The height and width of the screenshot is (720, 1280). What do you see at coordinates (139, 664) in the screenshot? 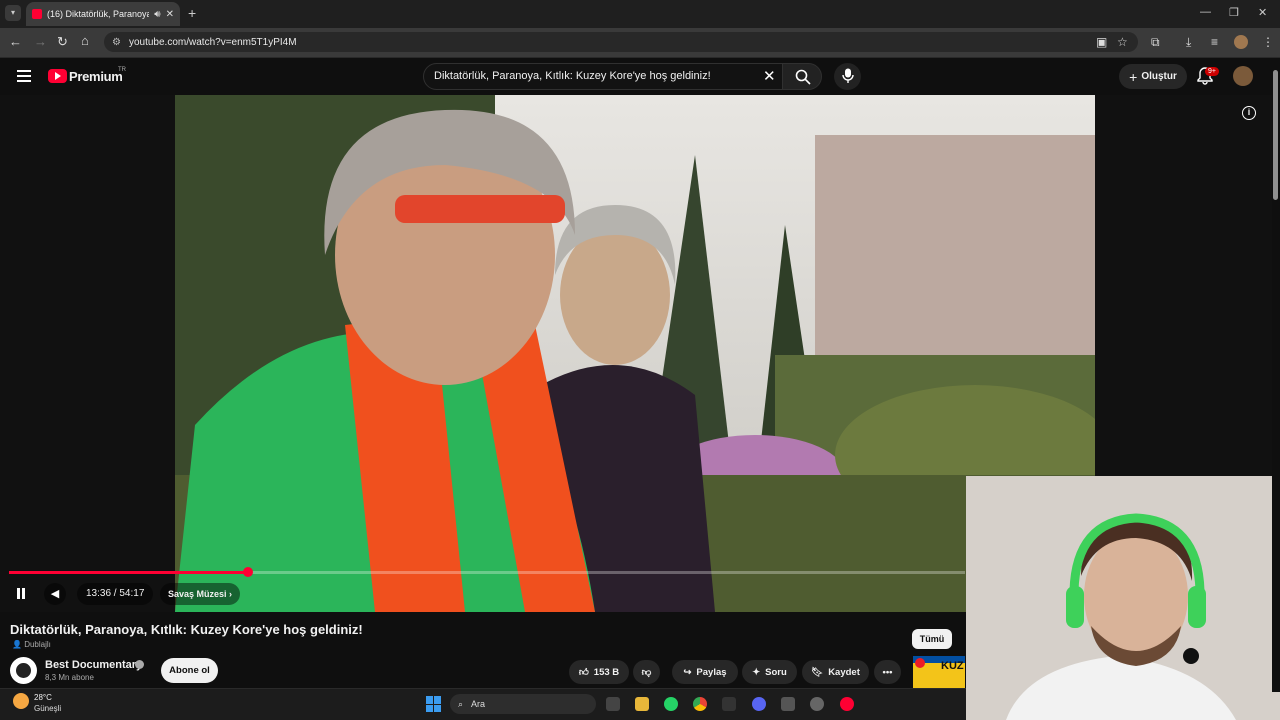
I see `verified-icon` at bounding box center [139, 664].